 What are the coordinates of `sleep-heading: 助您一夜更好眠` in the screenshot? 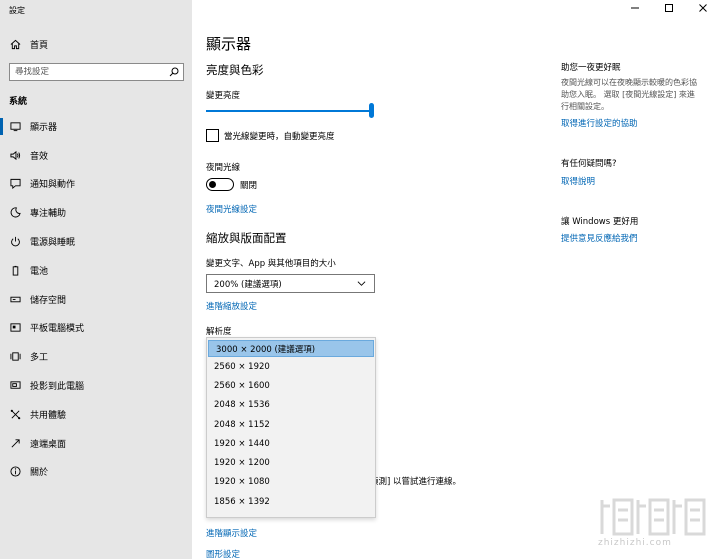 It's located at (591, 68).